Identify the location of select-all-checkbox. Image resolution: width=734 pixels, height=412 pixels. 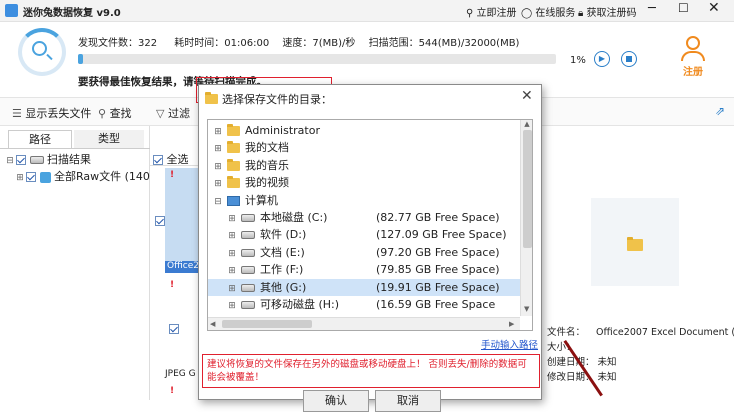
(158, 160).